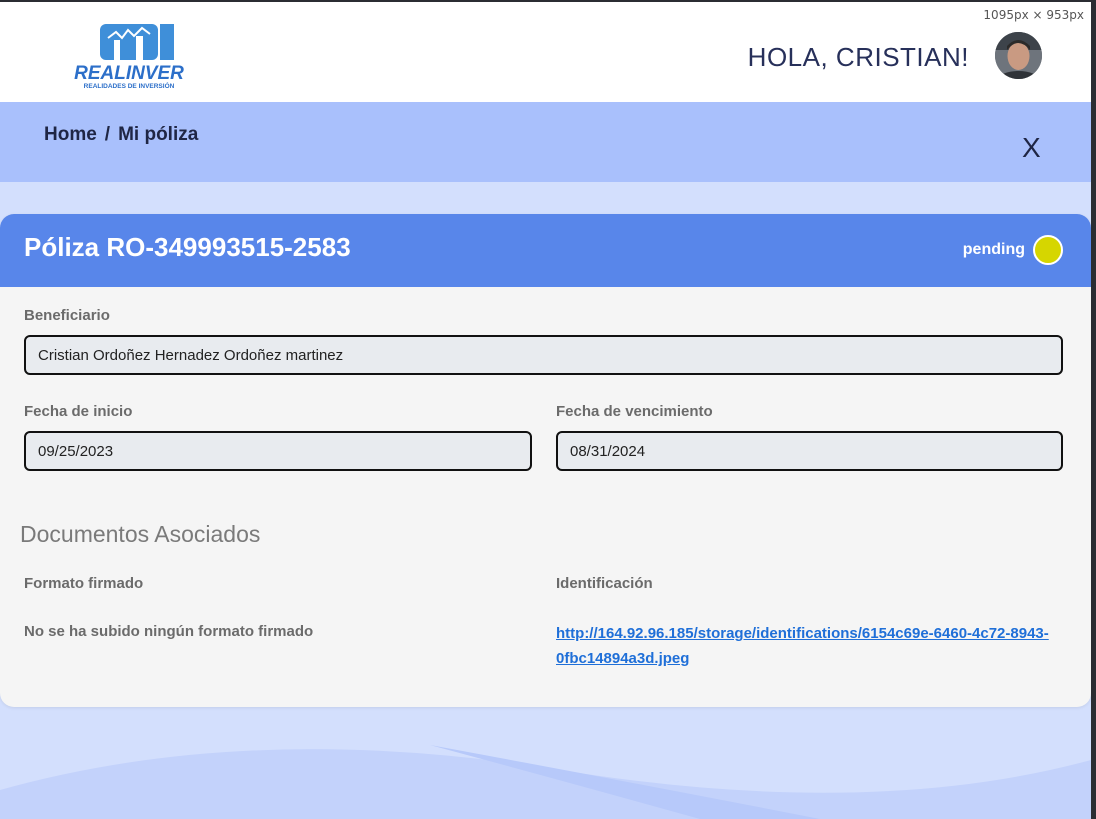 The image size is (1096, 819). Describe the element at coordinates (78, 411) in the screenshot. I see `fecha-inicio-label: Fecha de inicio` at that location.